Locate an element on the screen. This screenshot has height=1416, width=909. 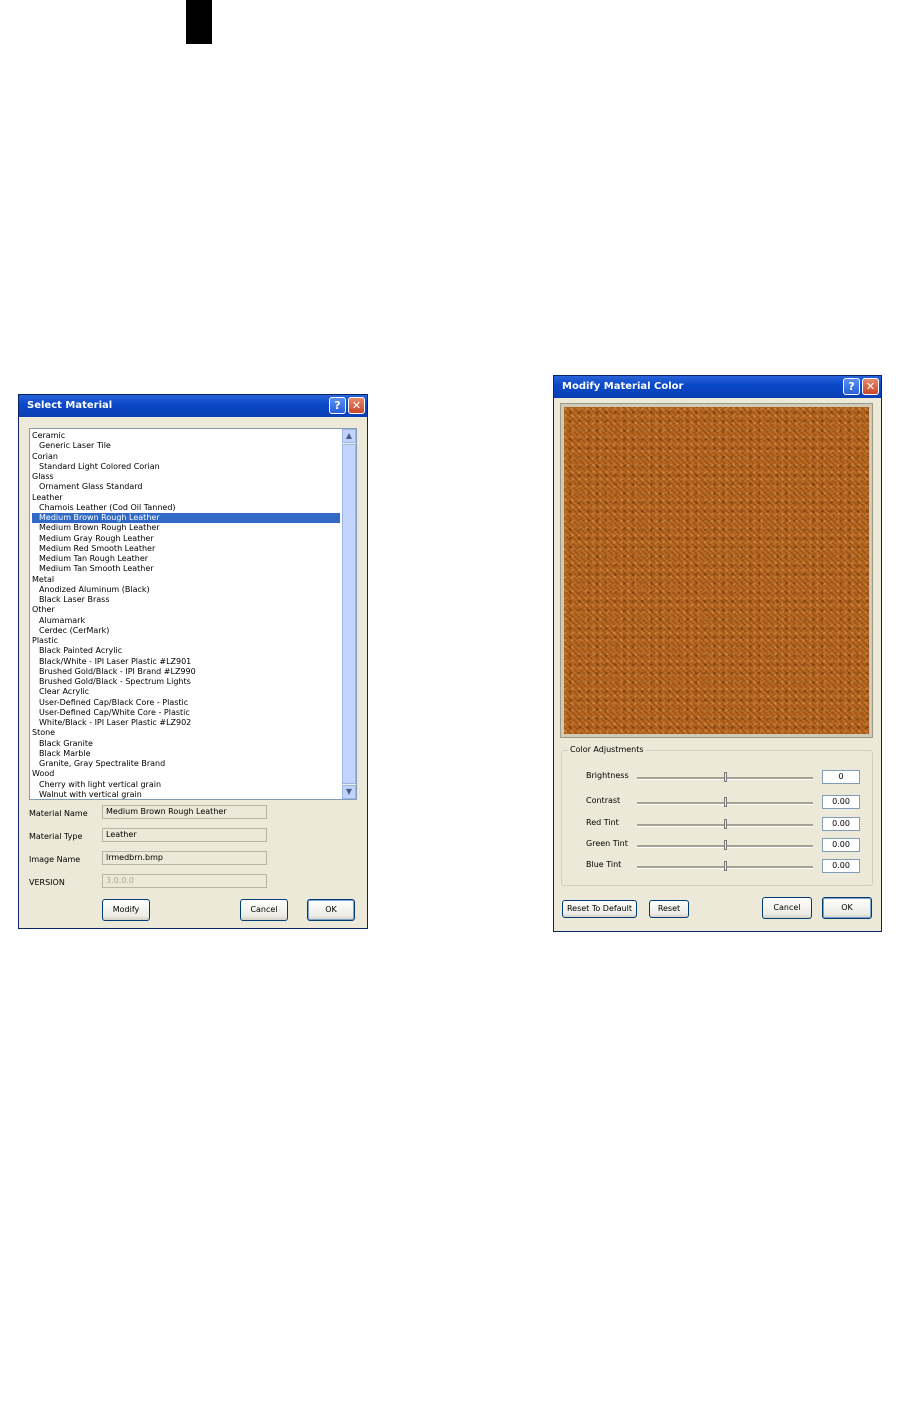
list-item: Black Painted Acrylic is located at coordinates (186, 651).